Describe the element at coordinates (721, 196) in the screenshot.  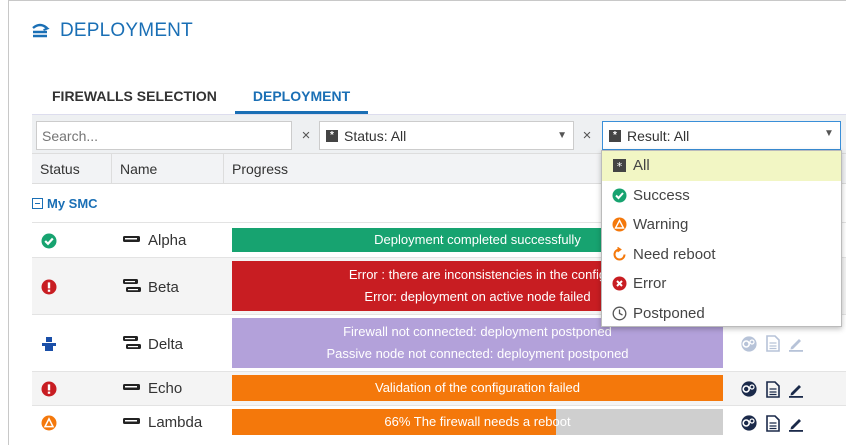
I see `option-success: Success` at that location.